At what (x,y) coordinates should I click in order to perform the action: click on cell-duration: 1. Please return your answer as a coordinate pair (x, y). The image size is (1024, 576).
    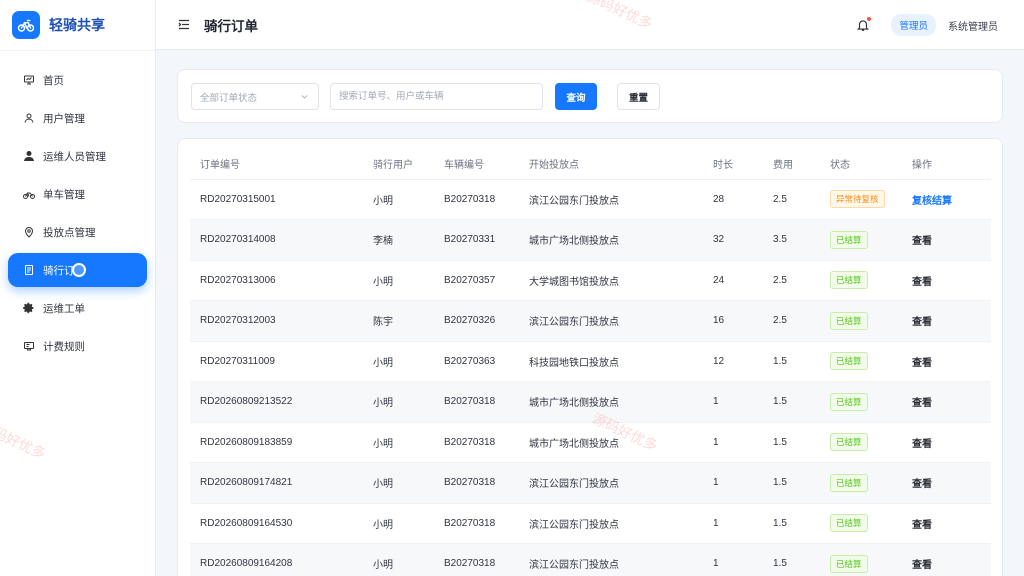
    Looking at the image, I should click on (743, 523).